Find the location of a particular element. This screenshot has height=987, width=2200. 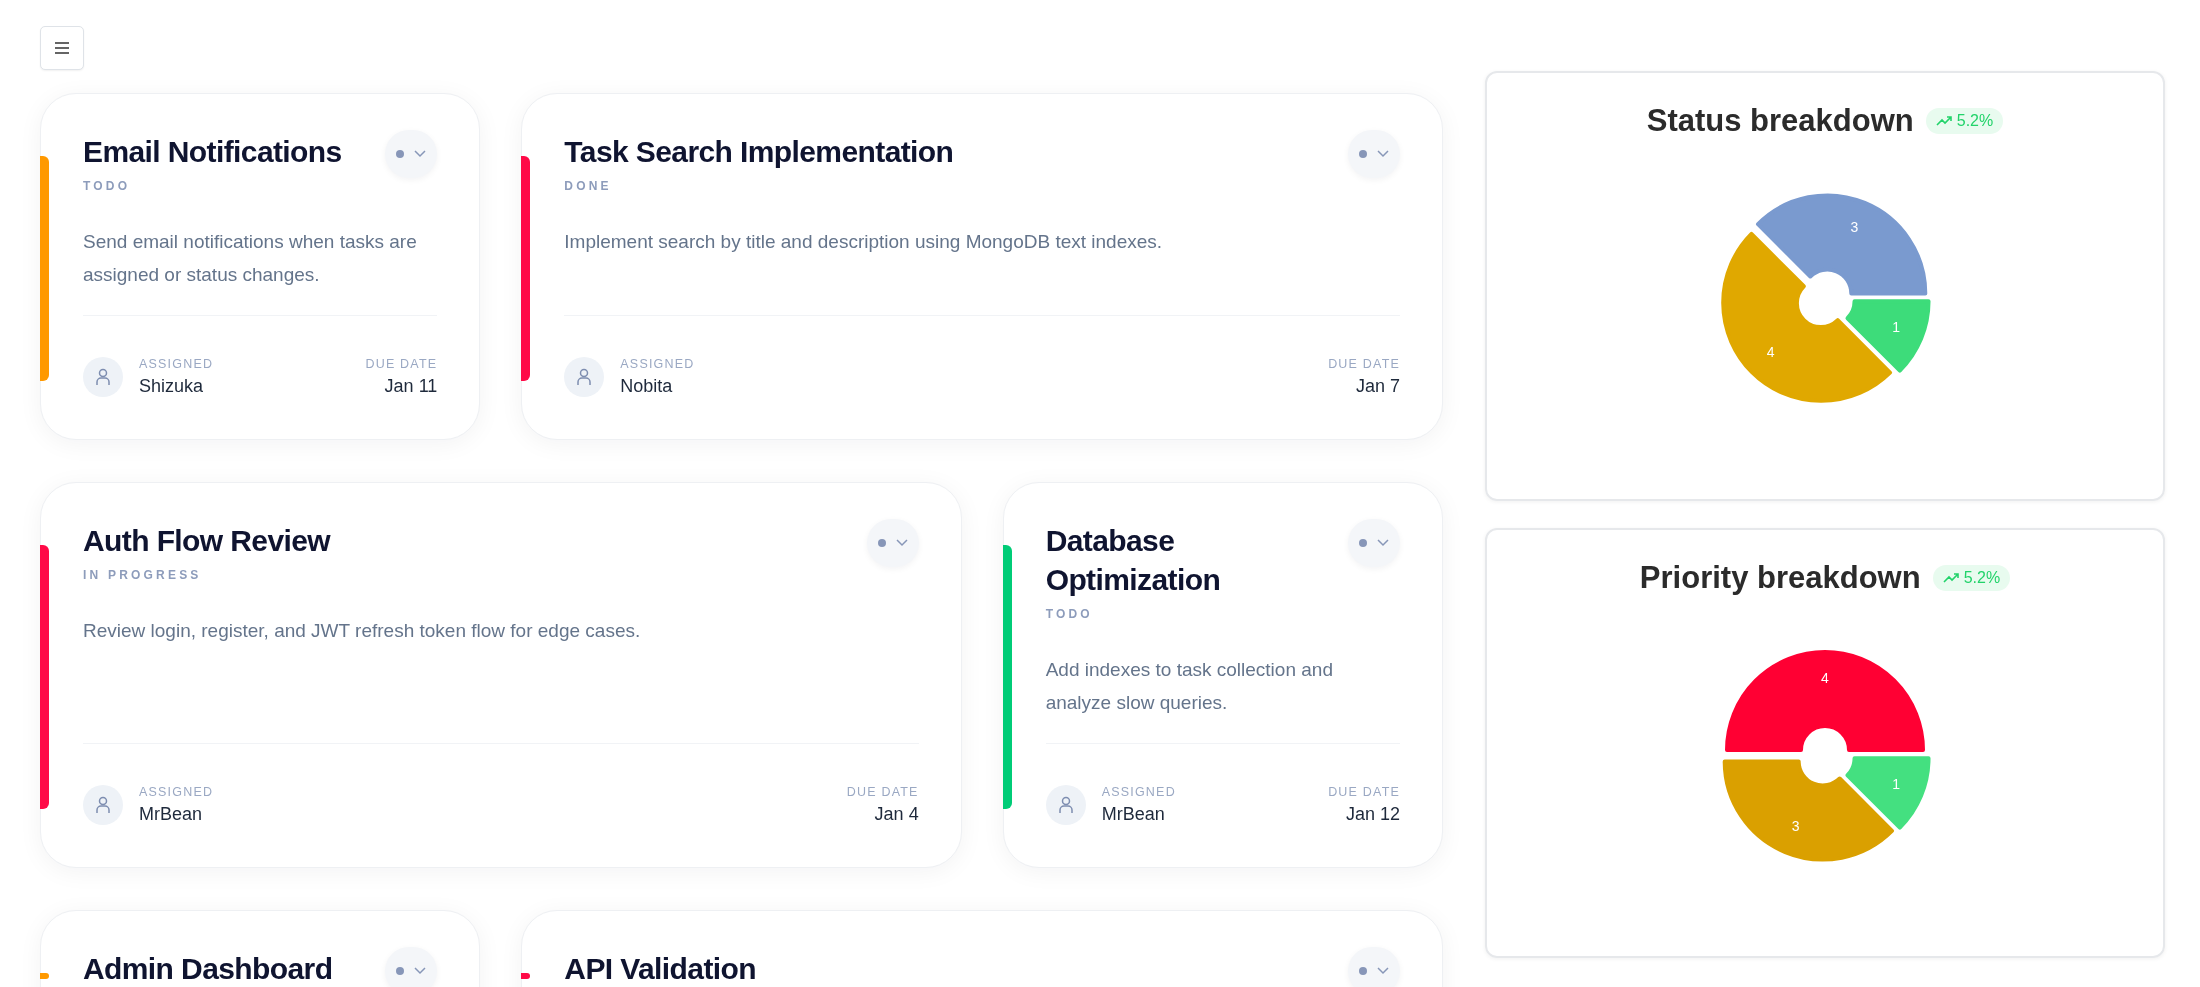

task-description: Review login, register, and JWT refresh token flow for edge cases. is located at coordinates (362, 631).